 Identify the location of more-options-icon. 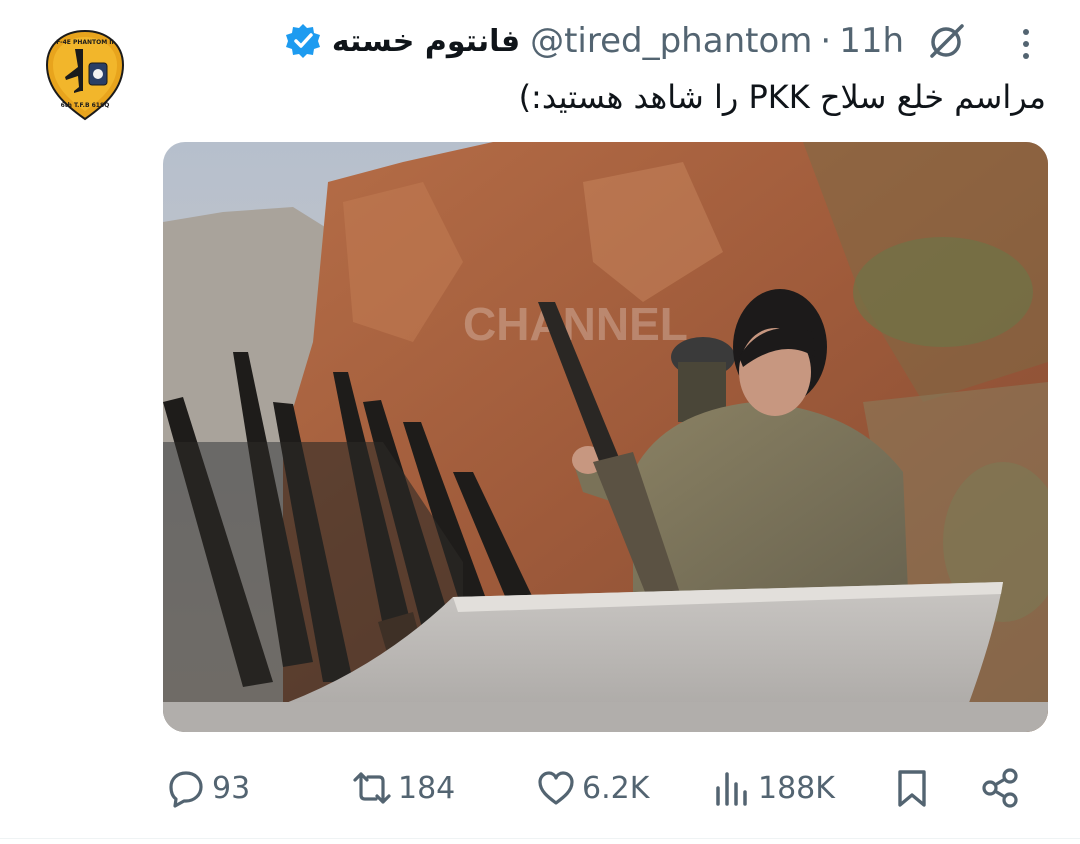
(1026, 44).